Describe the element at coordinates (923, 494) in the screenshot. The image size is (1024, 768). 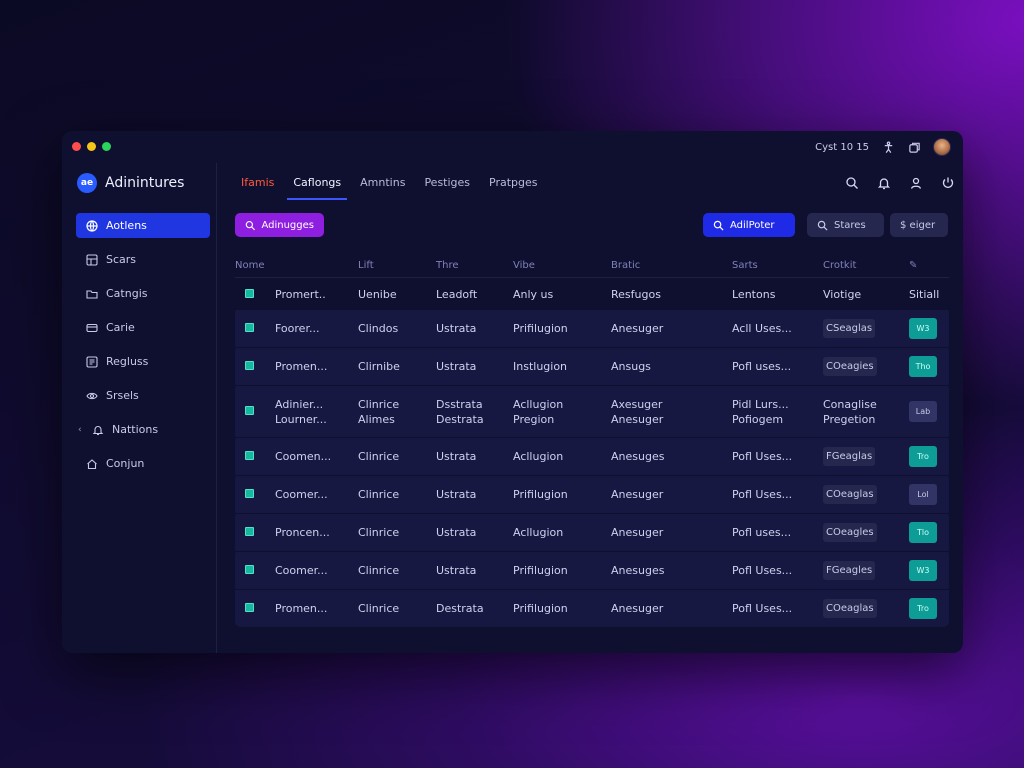
I see `status-badge: Lol` at that location.